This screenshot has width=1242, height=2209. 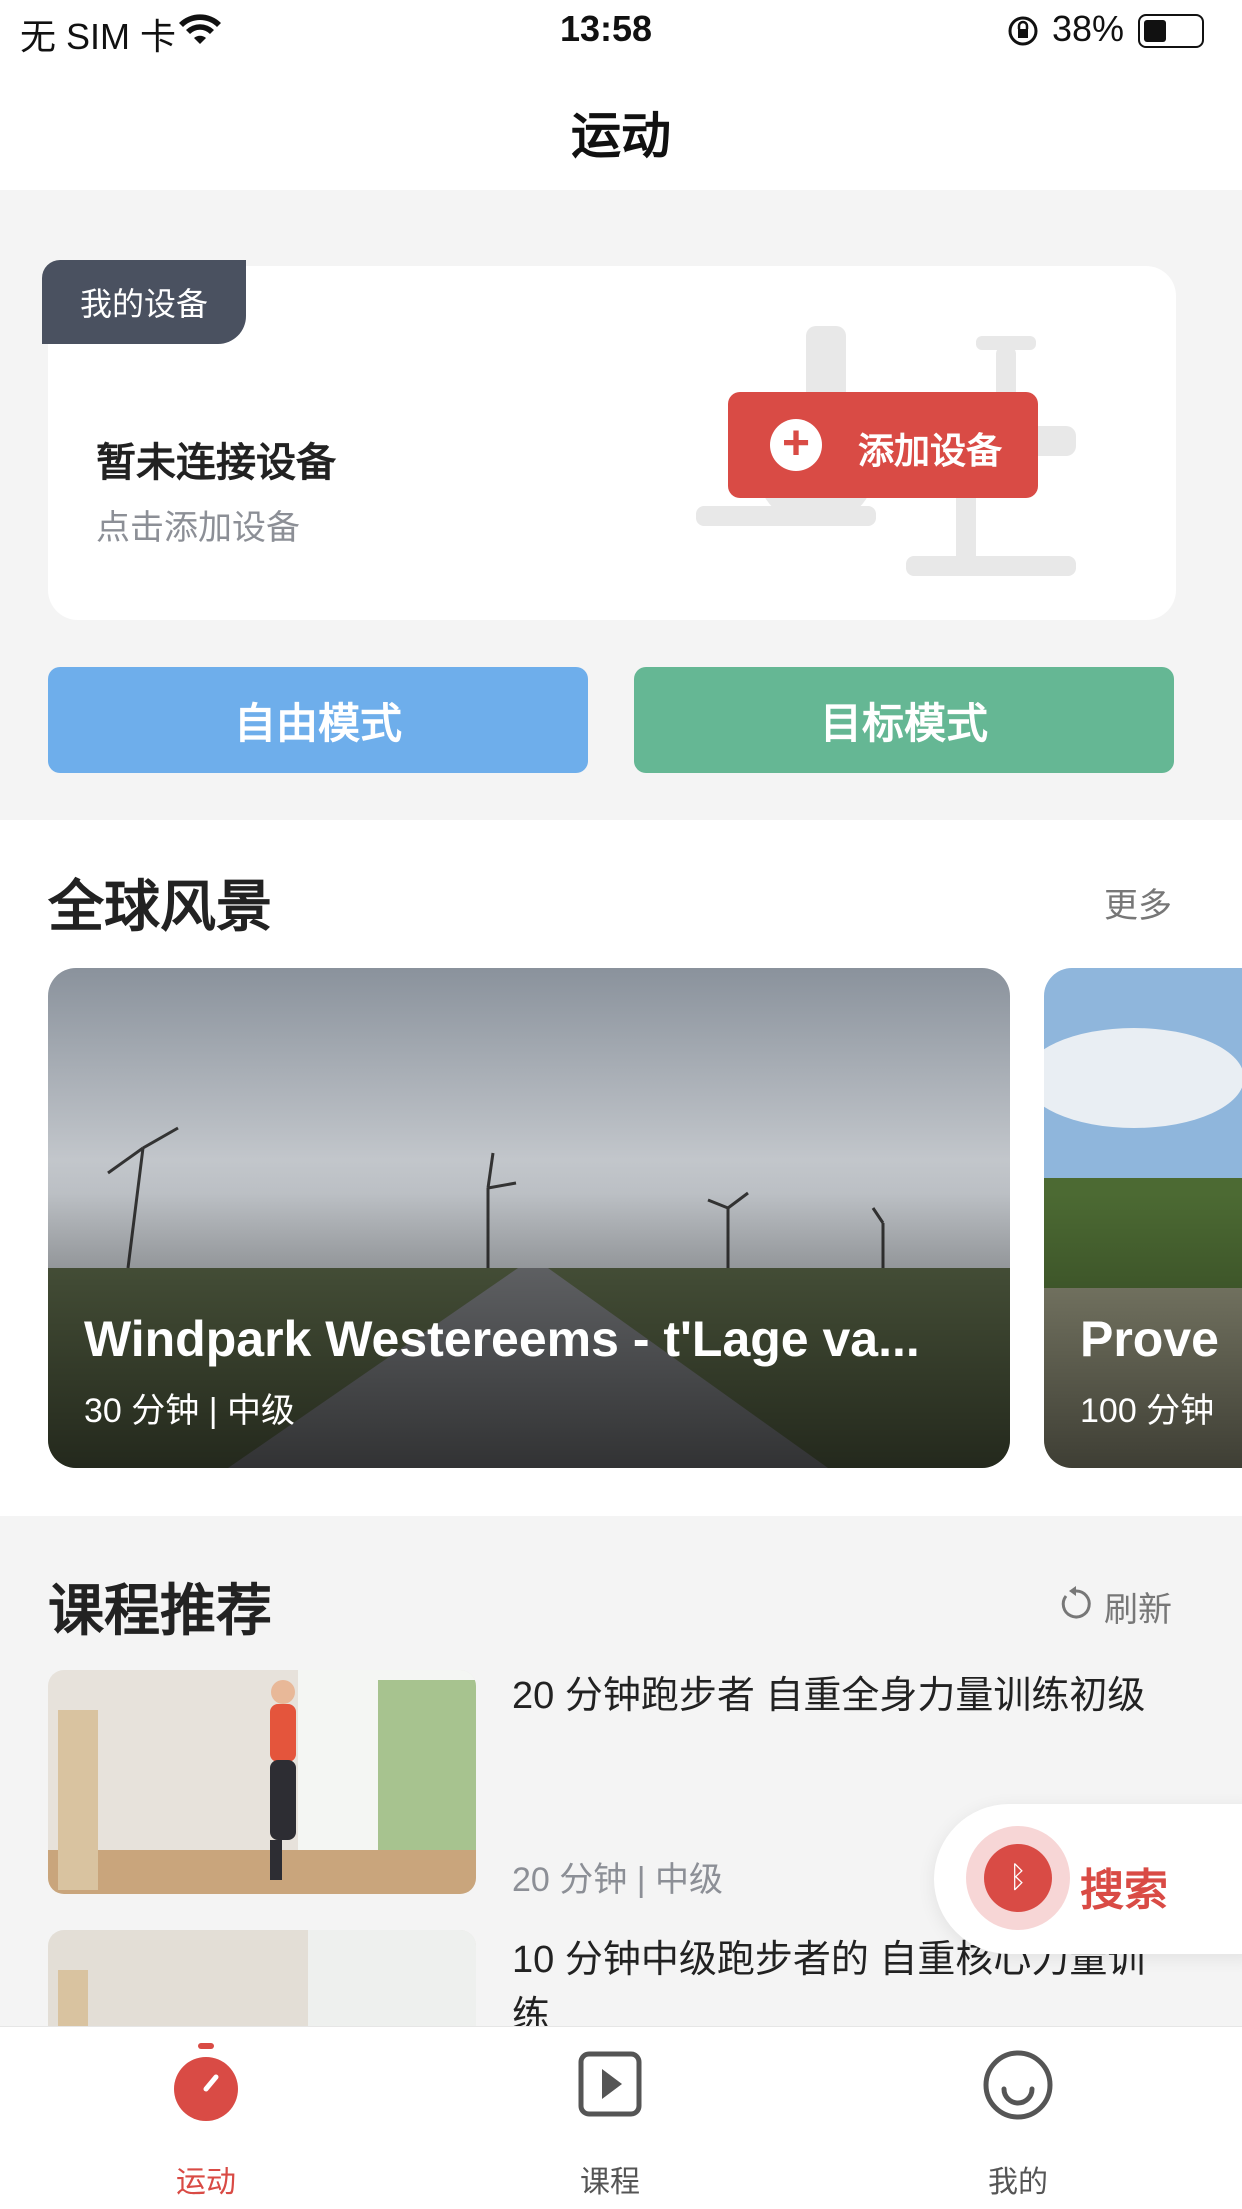 I want to click on tab-mine: 我的, so click(x=1018, y=2118).